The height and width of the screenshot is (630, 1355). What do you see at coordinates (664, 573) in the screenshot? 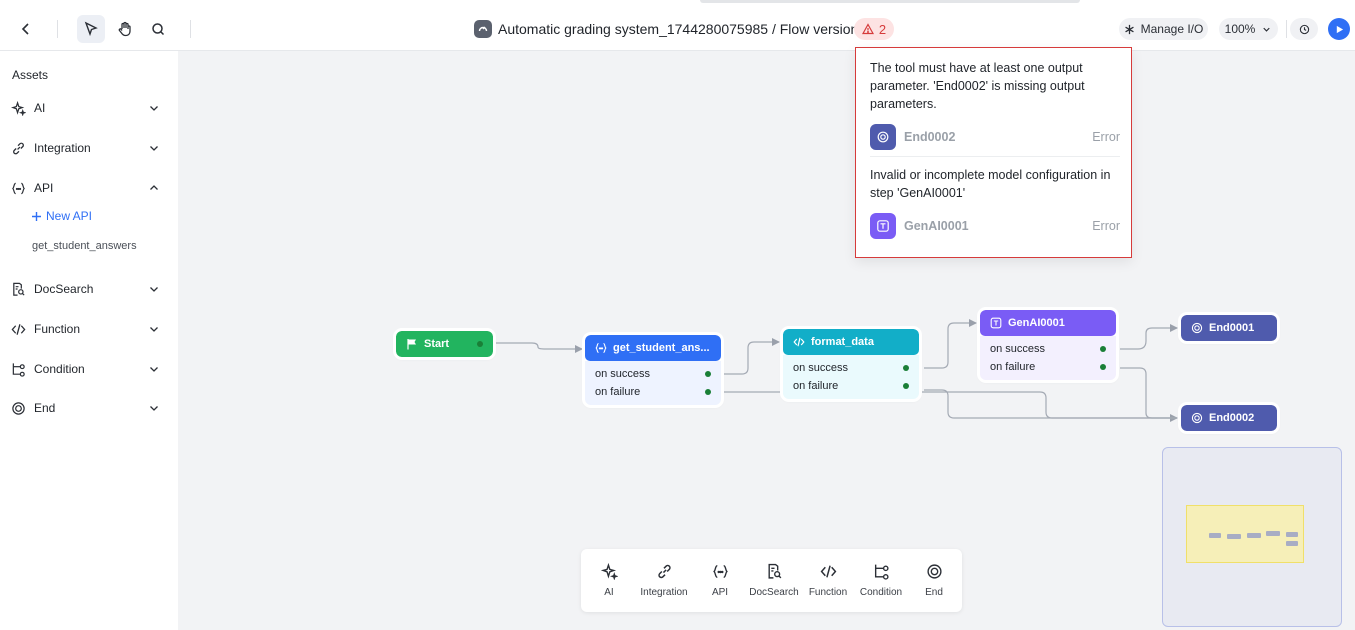
I see `link-icon` at bounding box center [664, 573].